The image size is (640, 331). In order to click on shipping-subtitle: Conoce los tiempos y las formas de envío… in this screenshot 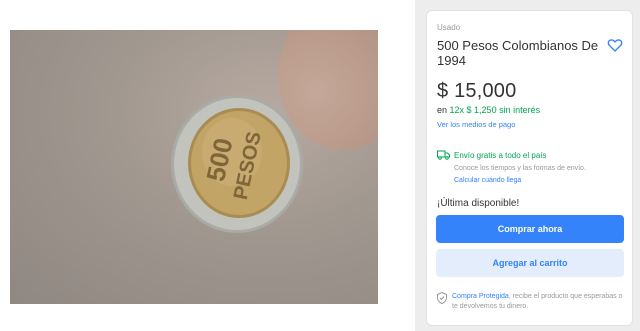, I will do `click(520, 168)`.